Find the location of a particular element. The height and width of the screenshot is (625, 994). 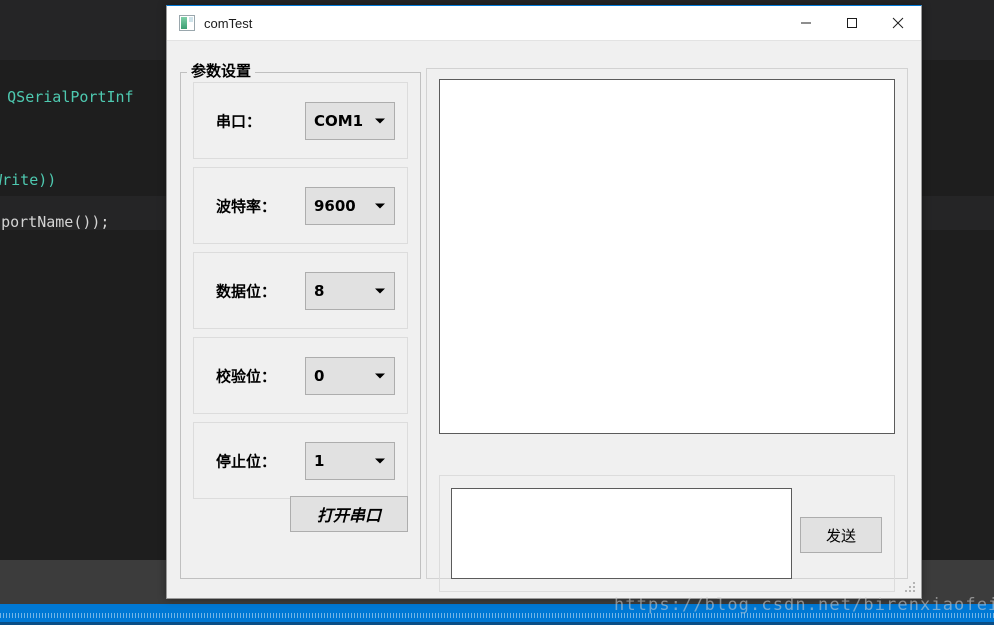

parity-bit-value: 0 is located at coordinates (319, 375).